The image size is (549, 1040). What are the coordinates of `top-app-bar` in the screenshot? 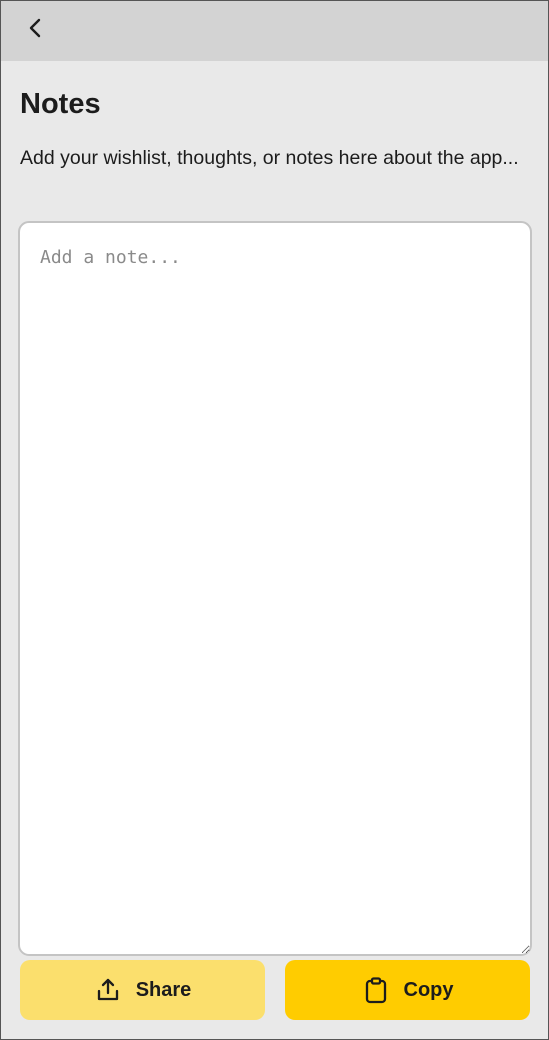 It's located at (274, 30).